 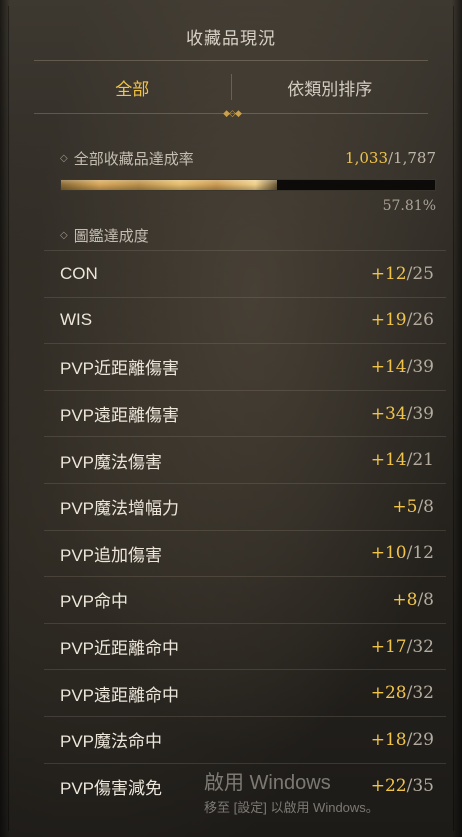 What do you see at coordinates (111, 462) in the screenshot?
I see `stat-name: PVP魔法傷害` at bounding box center [111, 462].